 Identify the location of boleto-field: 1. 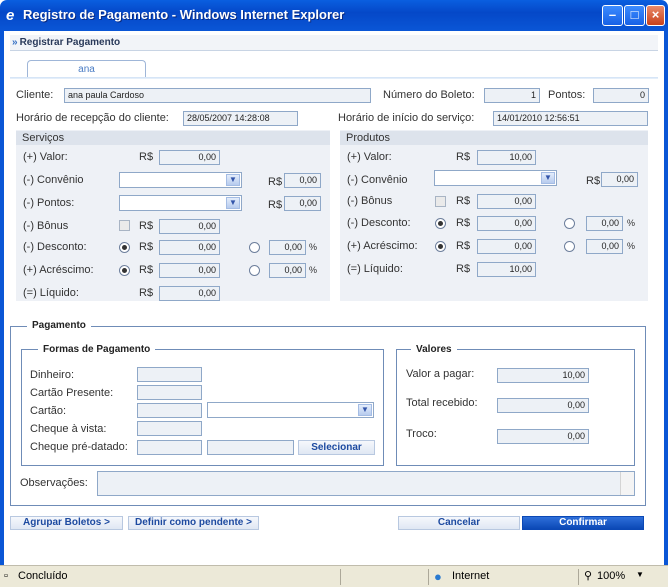
(512, 95).